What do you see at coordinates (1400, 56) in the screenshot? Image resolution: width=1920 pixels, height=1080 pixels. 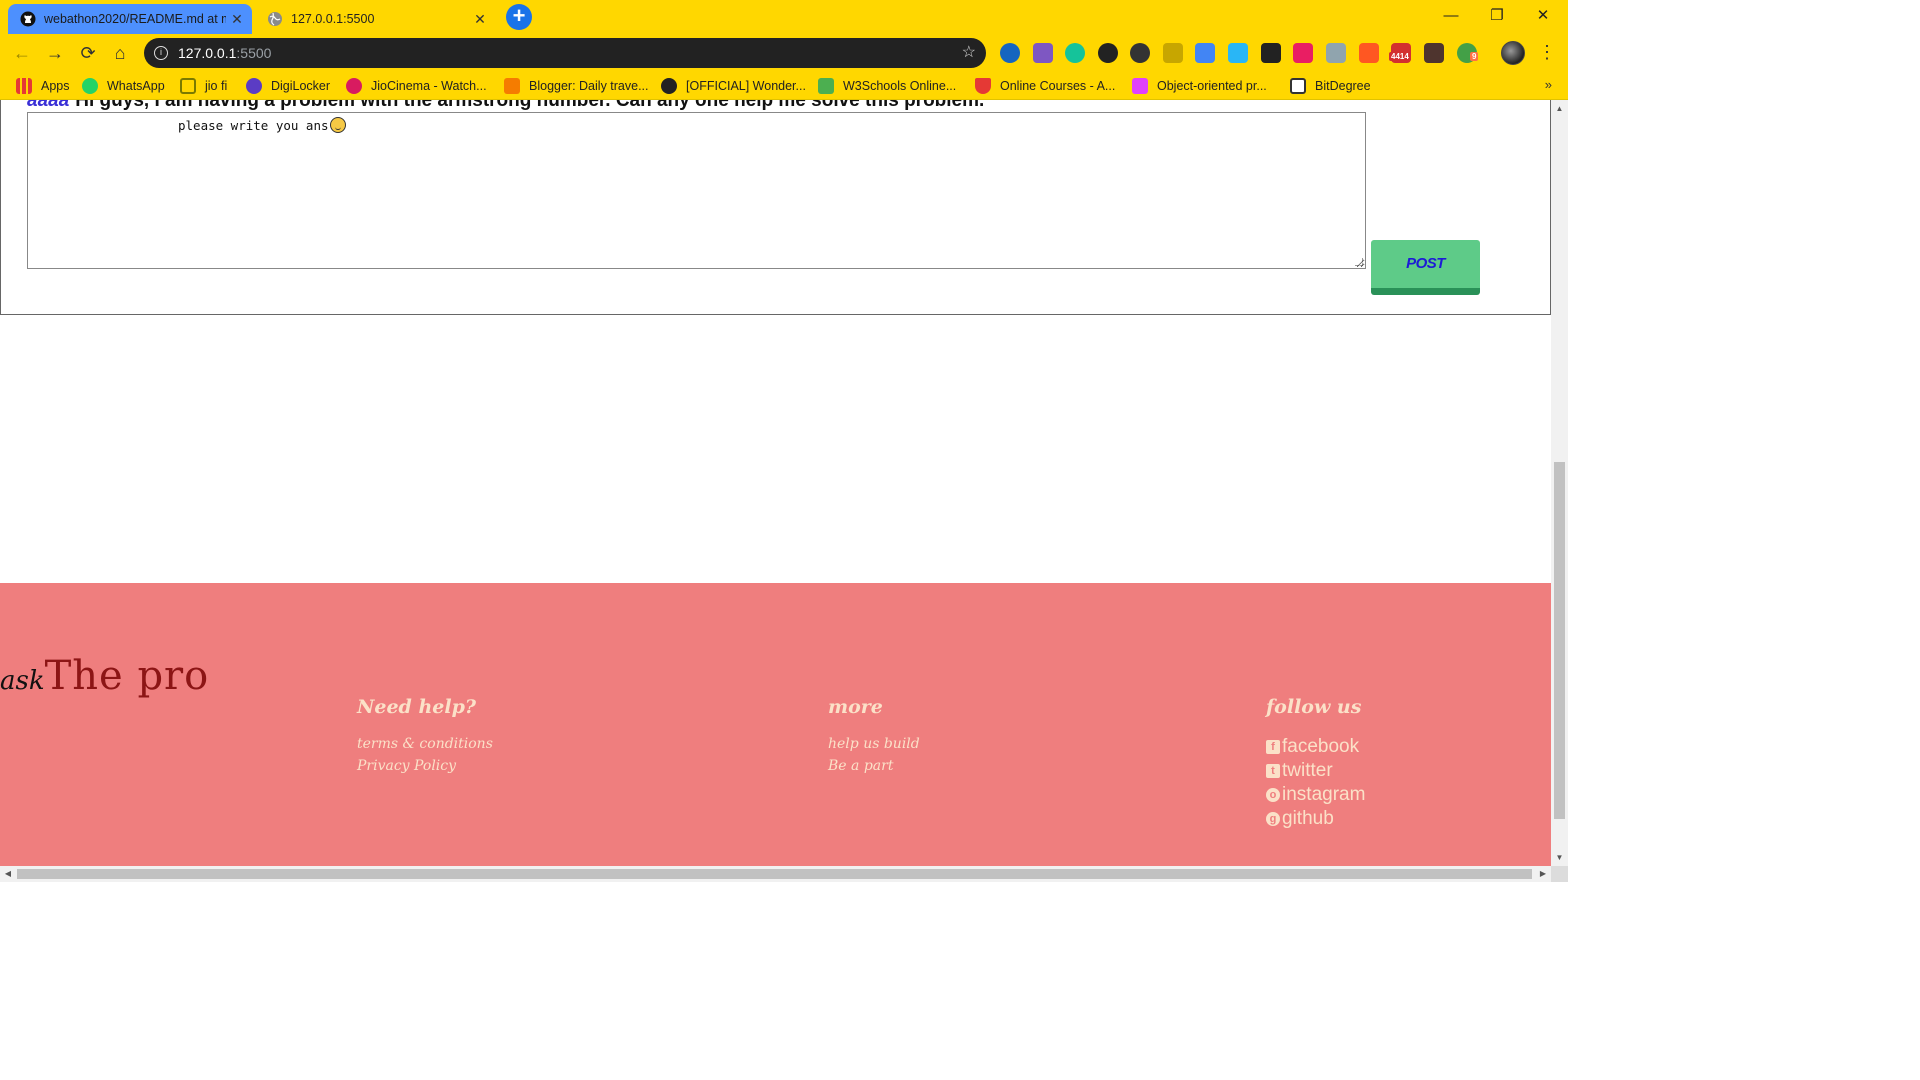 I see `gmail-badge: 4414` at bounding box center [1400, 56].